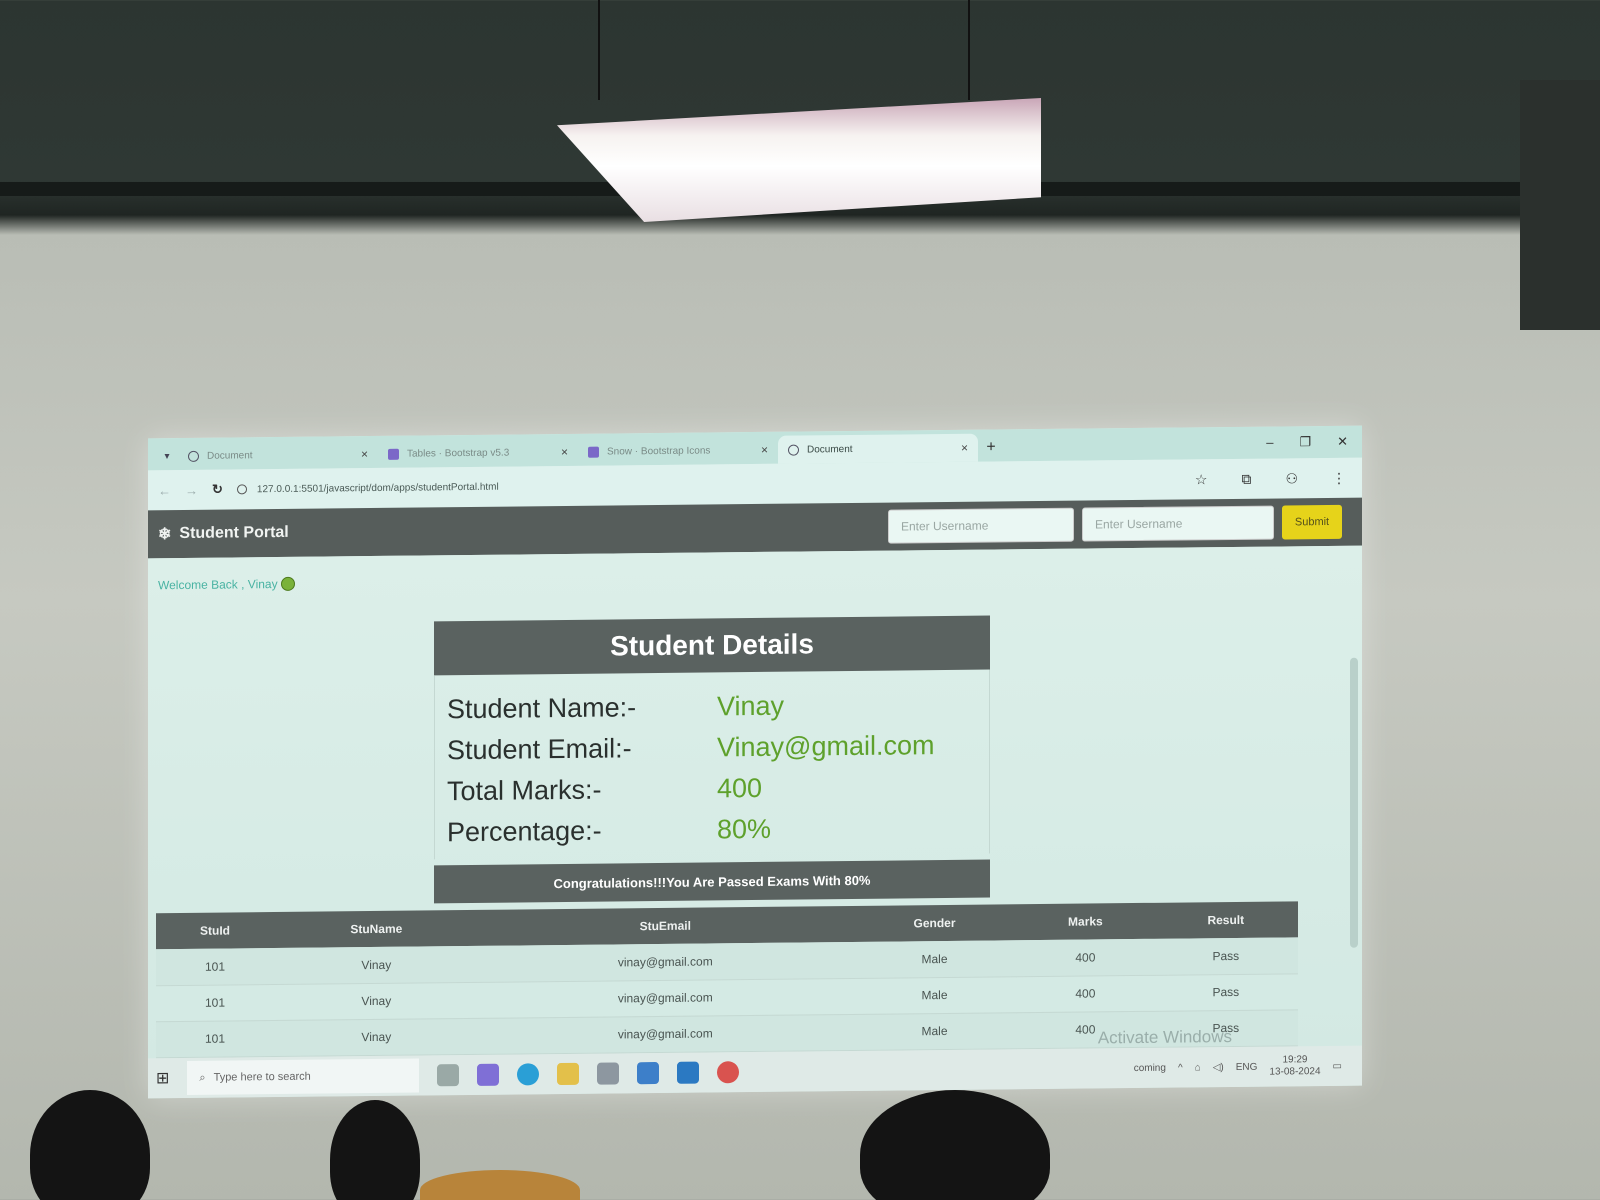 The height and width of the screenshot is (1200, 1600). I want to click on browser-tab: Snow · Bootstrap Icons ×, so click(678, 451).